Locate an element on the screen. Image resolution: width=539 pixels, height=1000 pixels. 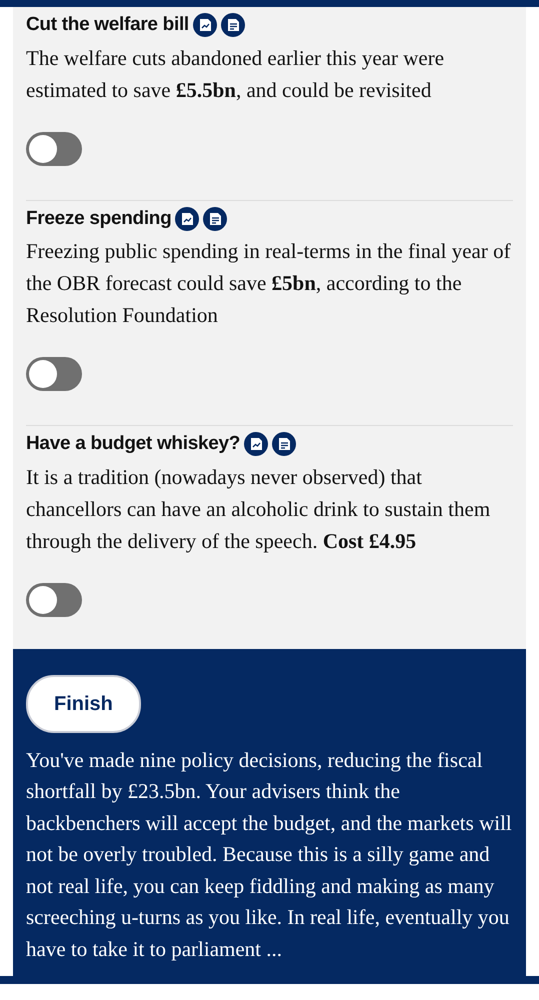
policy-title: Freeze spending is located at coordinates (99, 218).